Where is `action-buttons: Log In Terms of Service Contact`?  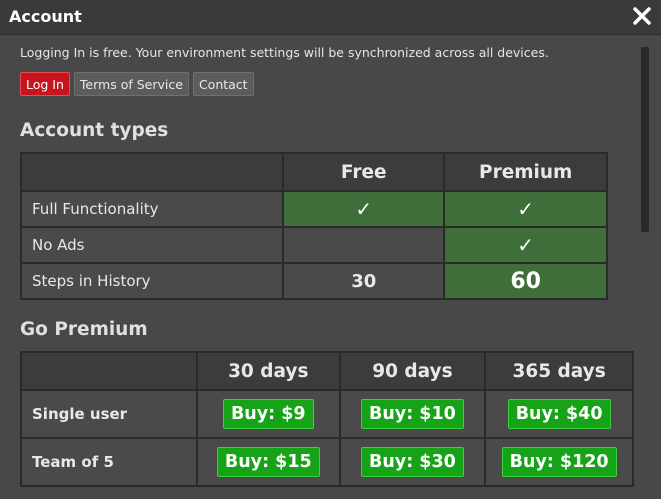 action-buttons: Log In Terms of Service Contact is located at coordinates (137, 84).